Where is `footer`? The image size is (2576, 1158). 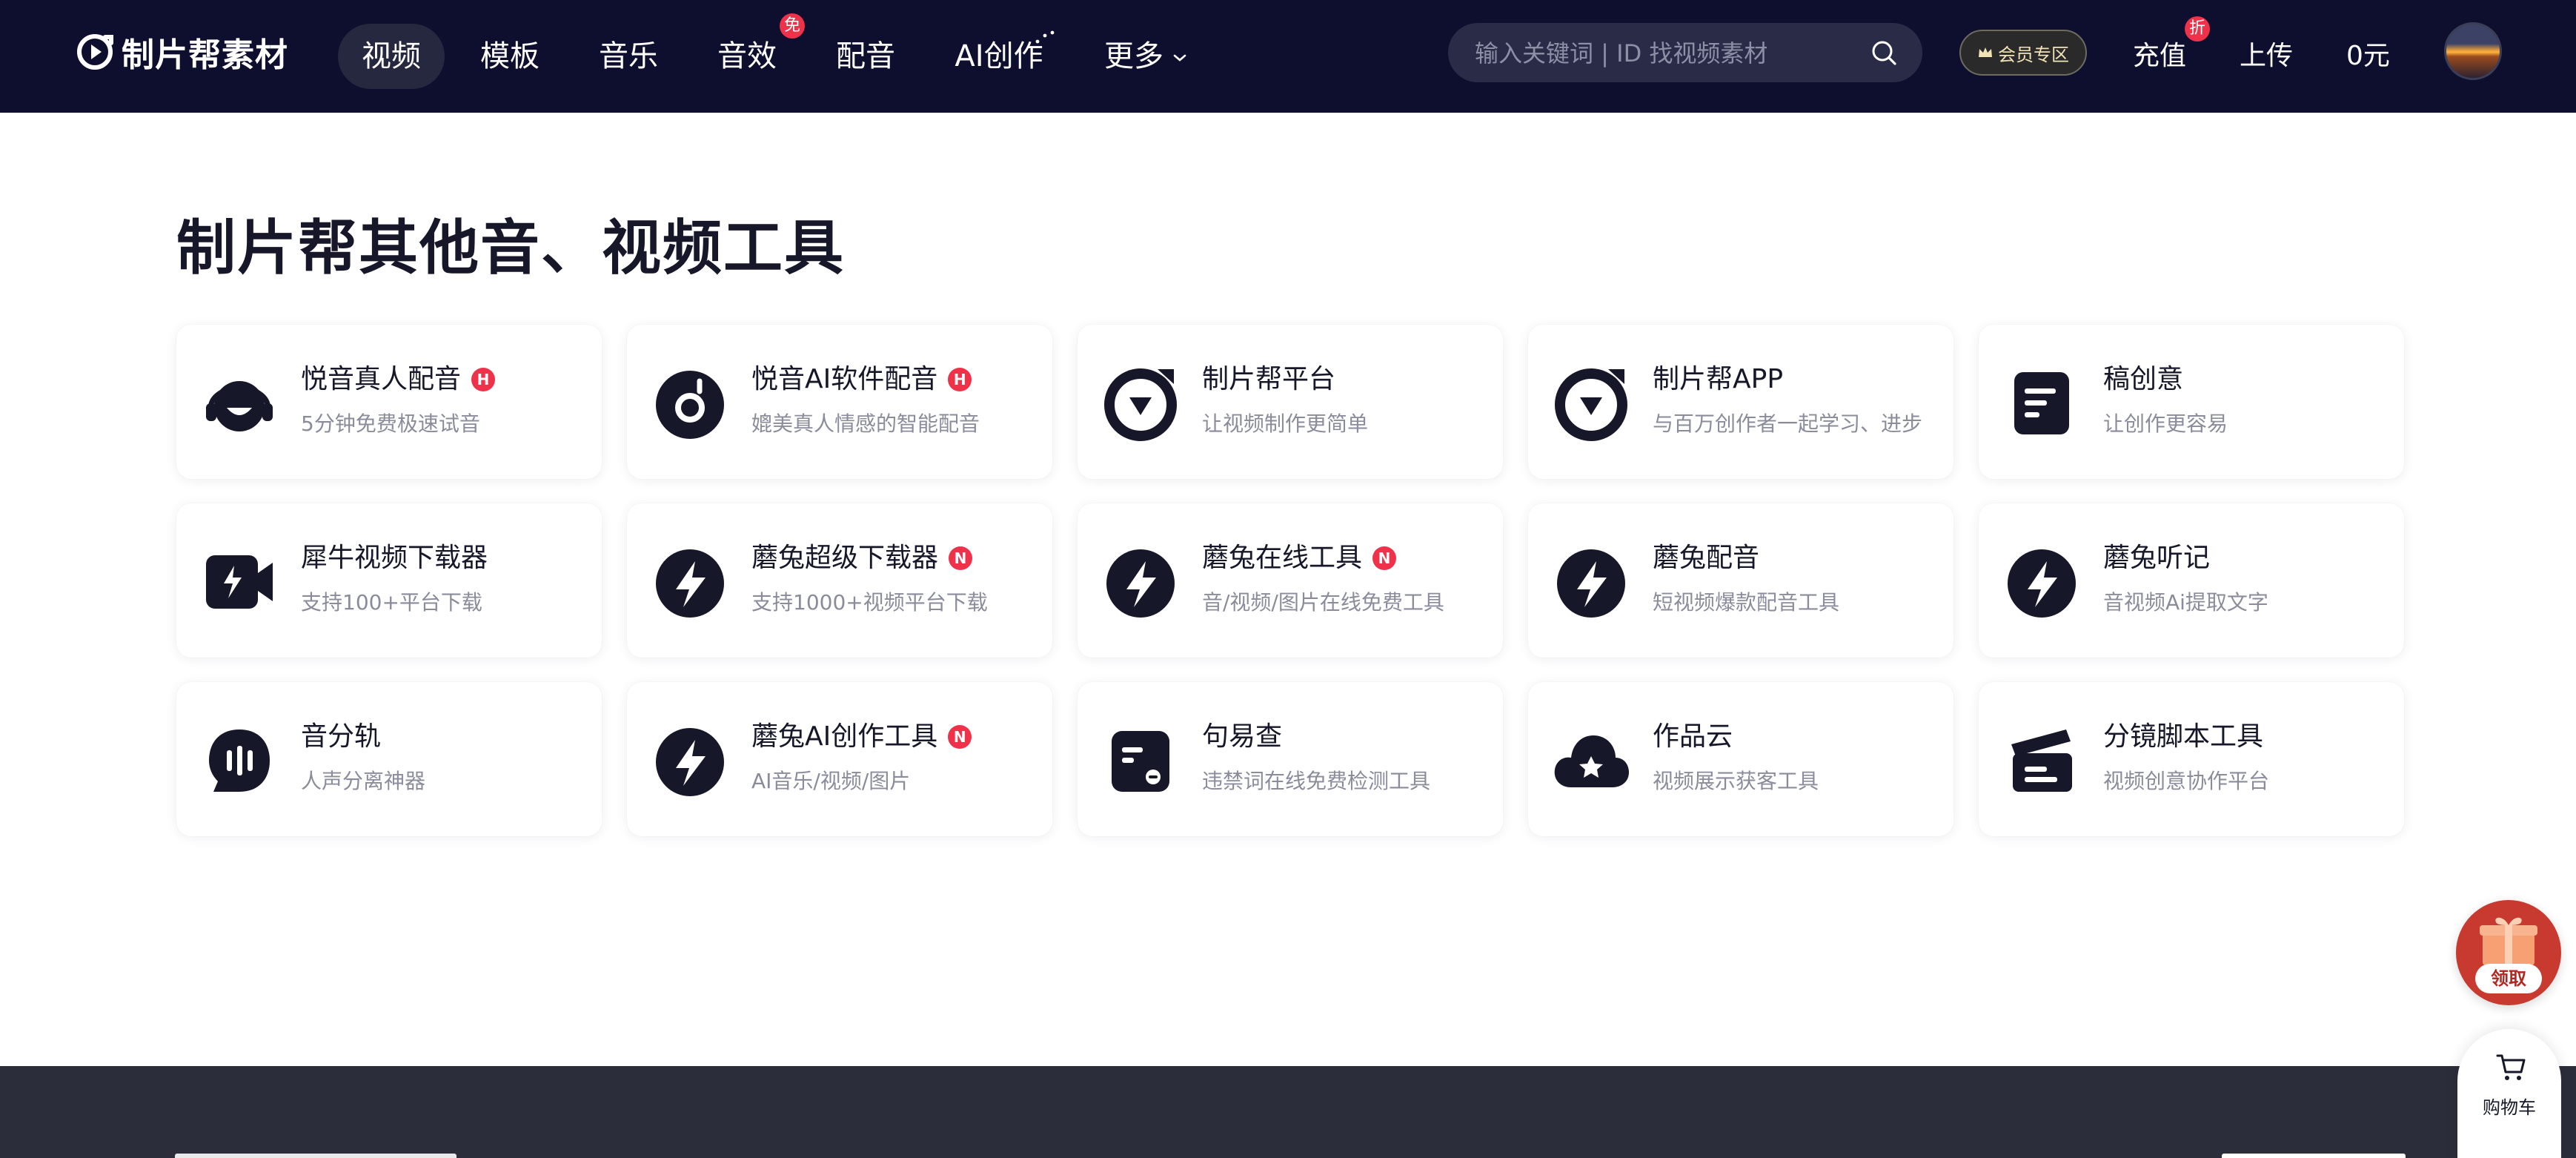 footer is located at coordinates (1288, 1112).